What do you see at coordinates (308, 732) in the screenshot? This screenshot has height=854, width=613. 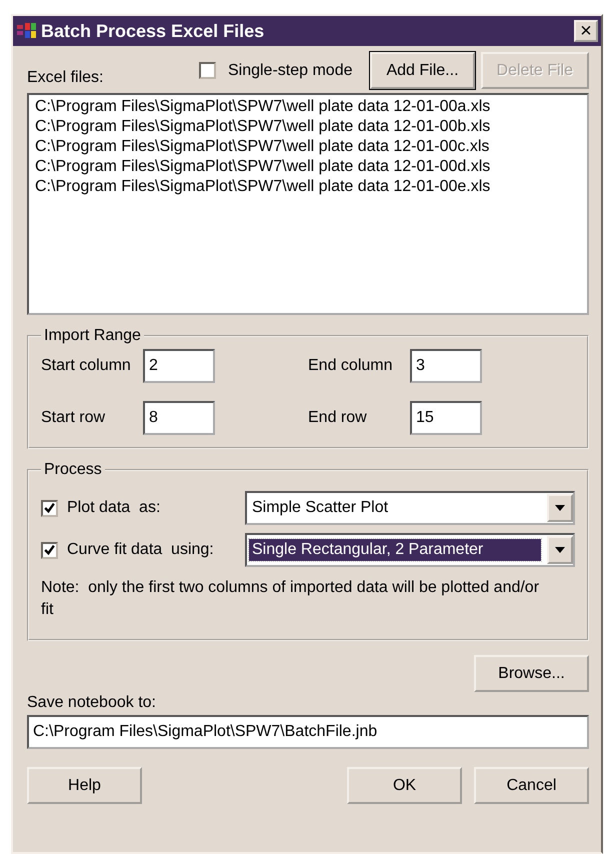 I see `path-field: C:\Program Files\SigmaPlot\SPW7\BatchFile.jnb` at bounding box center [308, 732].